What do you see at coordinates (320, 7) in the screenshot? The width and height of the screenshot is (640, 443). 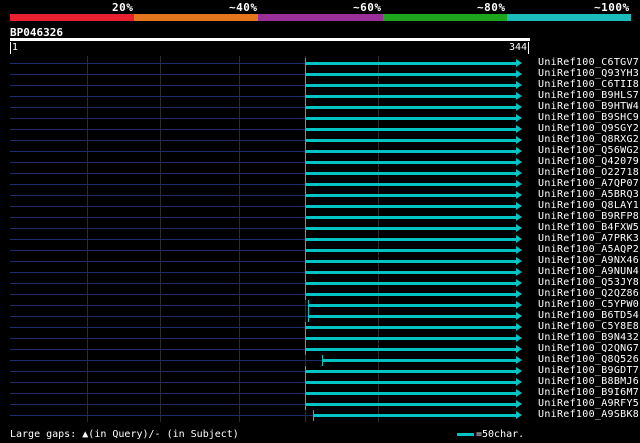 I see `percent-labels: 20% ~40% ~60% ~80% ~100%` at bounding box center [320, 7].